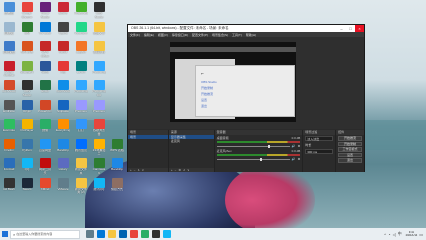 The height and width of the screenshot is (240, 426). What do you see at coordinates (350, 143) in the screenshot?
I see `start-recording-button: 开始录制` at bounding box center [350, 143].